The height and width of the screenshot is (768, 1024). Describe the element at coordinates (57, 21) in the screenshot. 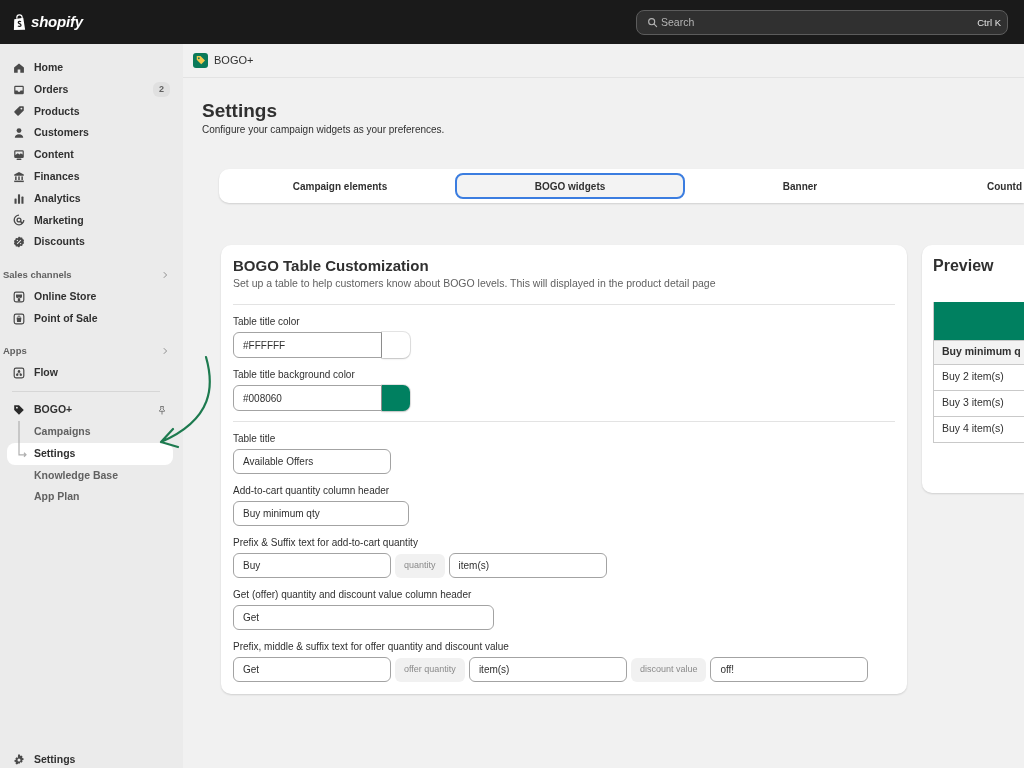

I see `logo-wordmark: shopify` at that location.